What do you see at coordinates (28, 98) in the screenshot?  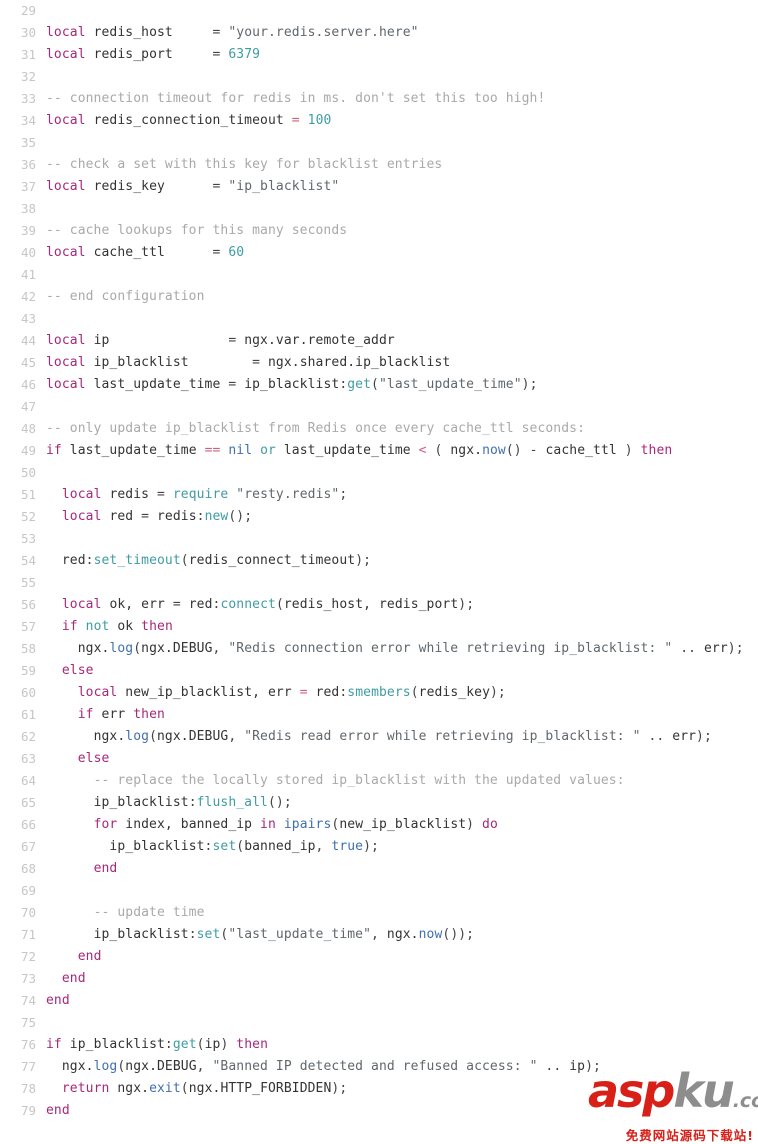 I see `line-number: 33` at bounding box center [28, 98].